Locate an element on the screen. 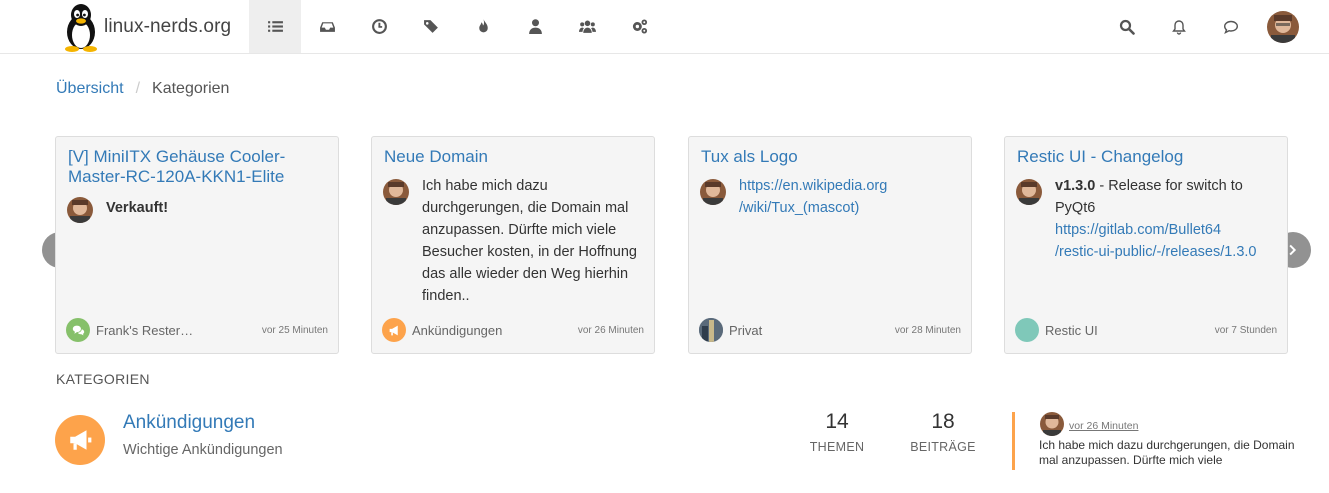 The image size is (1329, 493). brand: linux-nerds.org is located at coordinates (144, 27).